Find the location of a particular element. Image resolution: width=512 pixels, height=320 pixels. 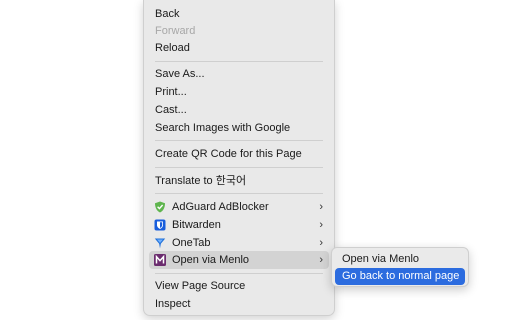

menu-item-view-page-source: View Page Source is located at coordinates (239, 286).